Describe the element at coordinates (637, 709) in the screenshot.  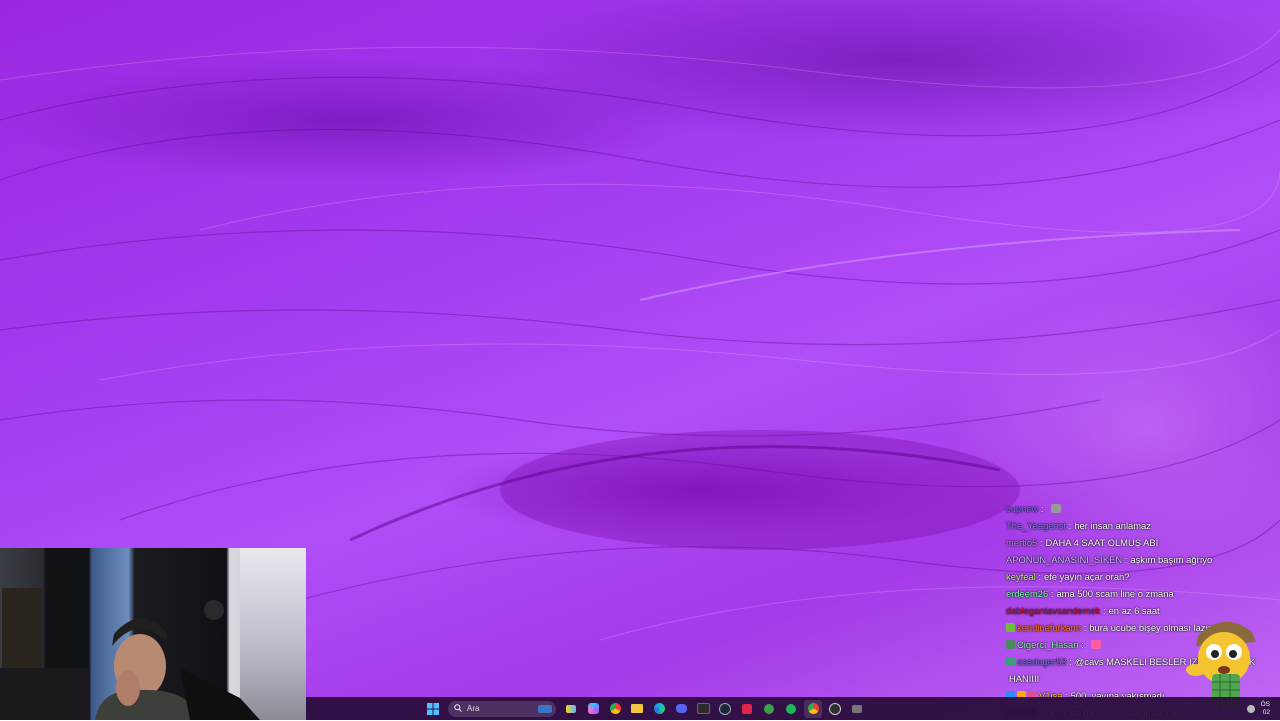
I see `file-explorer-icon` at that location.